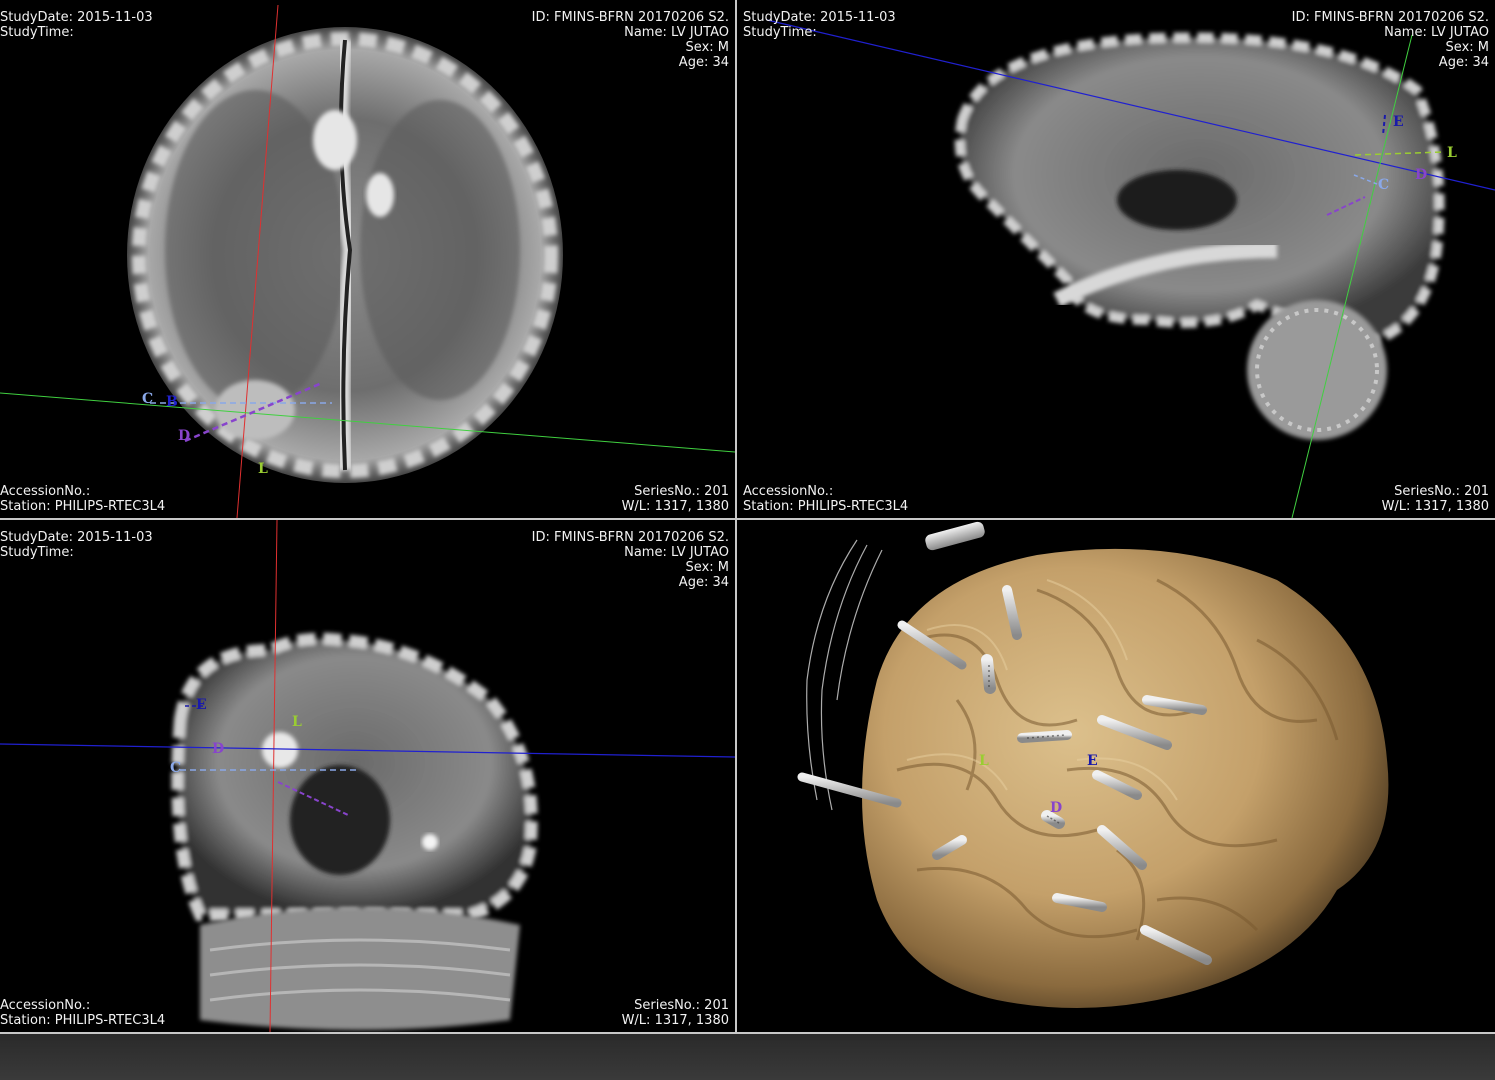 The height and width of the screenshot is (1080, 1495). I want to click on viewport-divider-horizontal, so click(747, 519).